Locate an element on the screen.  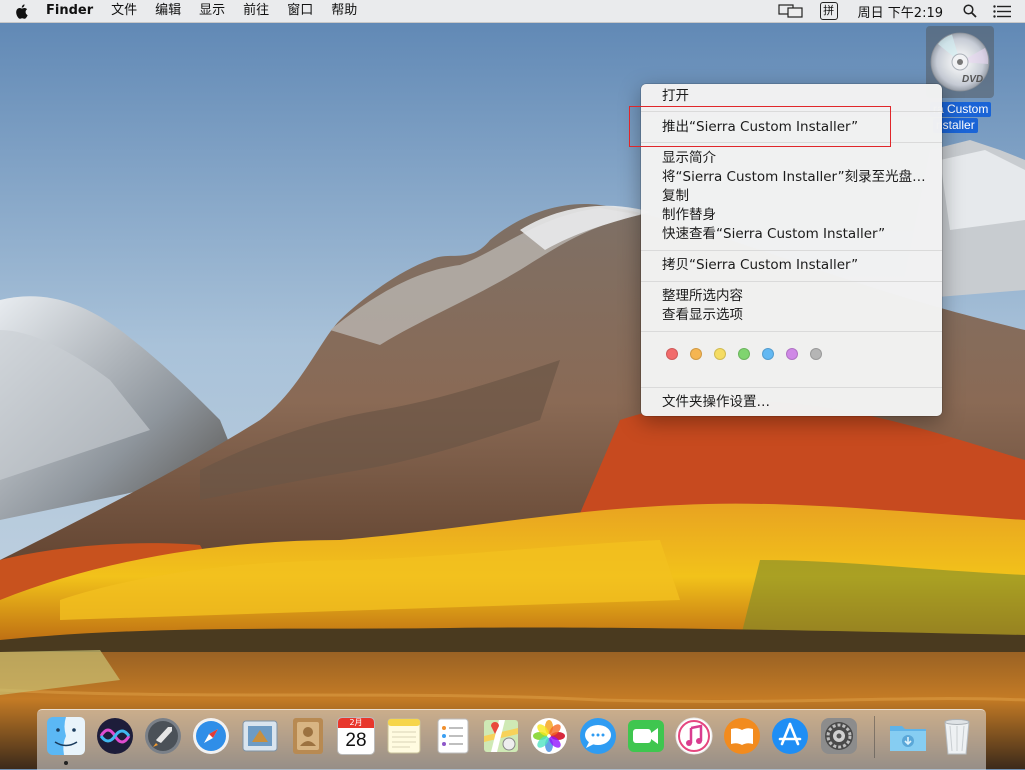
menubar-clock: 周日 下午2:19 is located at coordinates (900, 11).